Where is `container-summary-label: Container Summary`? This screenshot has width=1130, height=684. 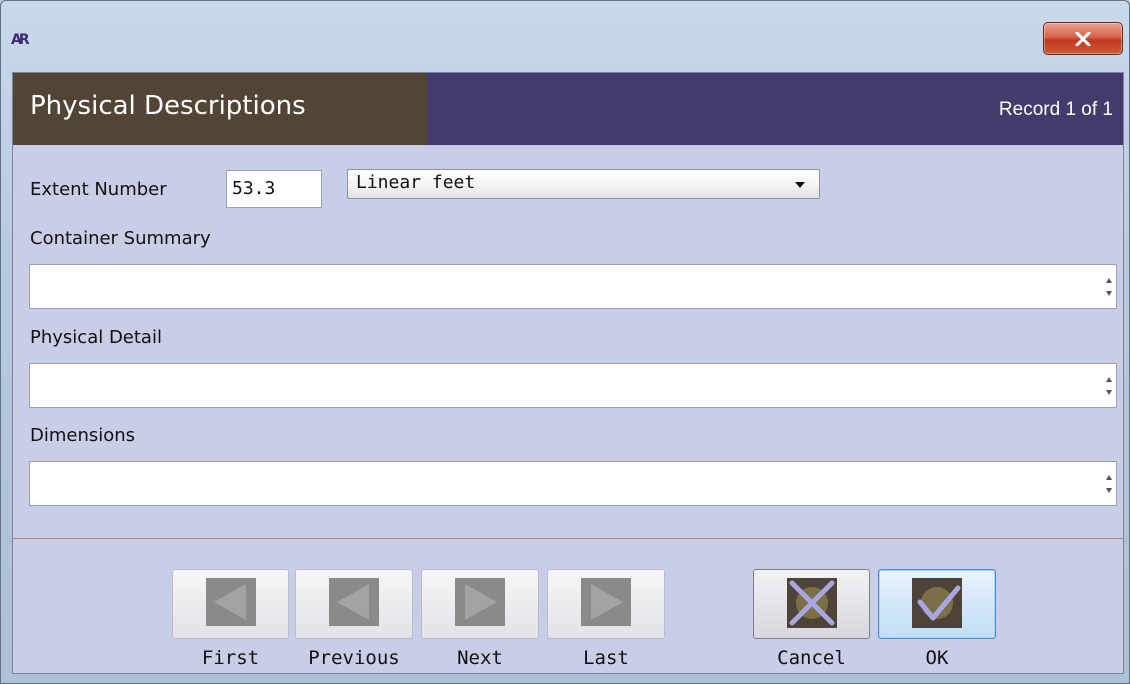 container-summary-label: Container Summary is located at coordinates (120, 238).